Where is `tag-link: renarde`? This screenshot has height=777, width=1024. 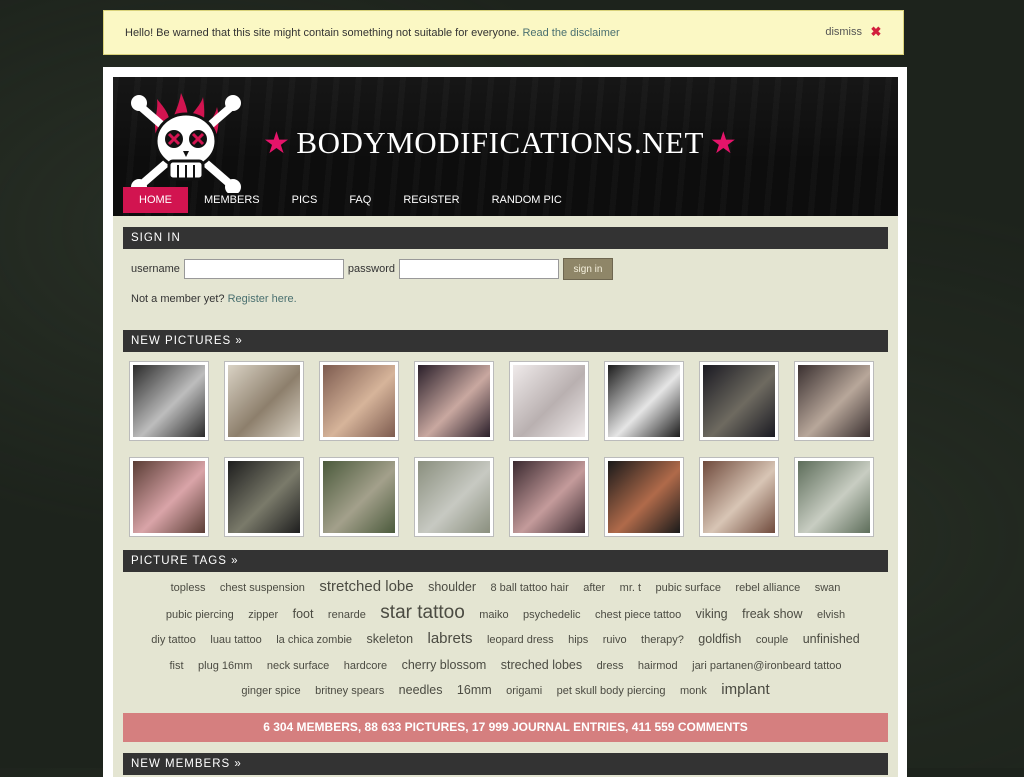
tag-link: renarde is located at coordinates (347, 615).